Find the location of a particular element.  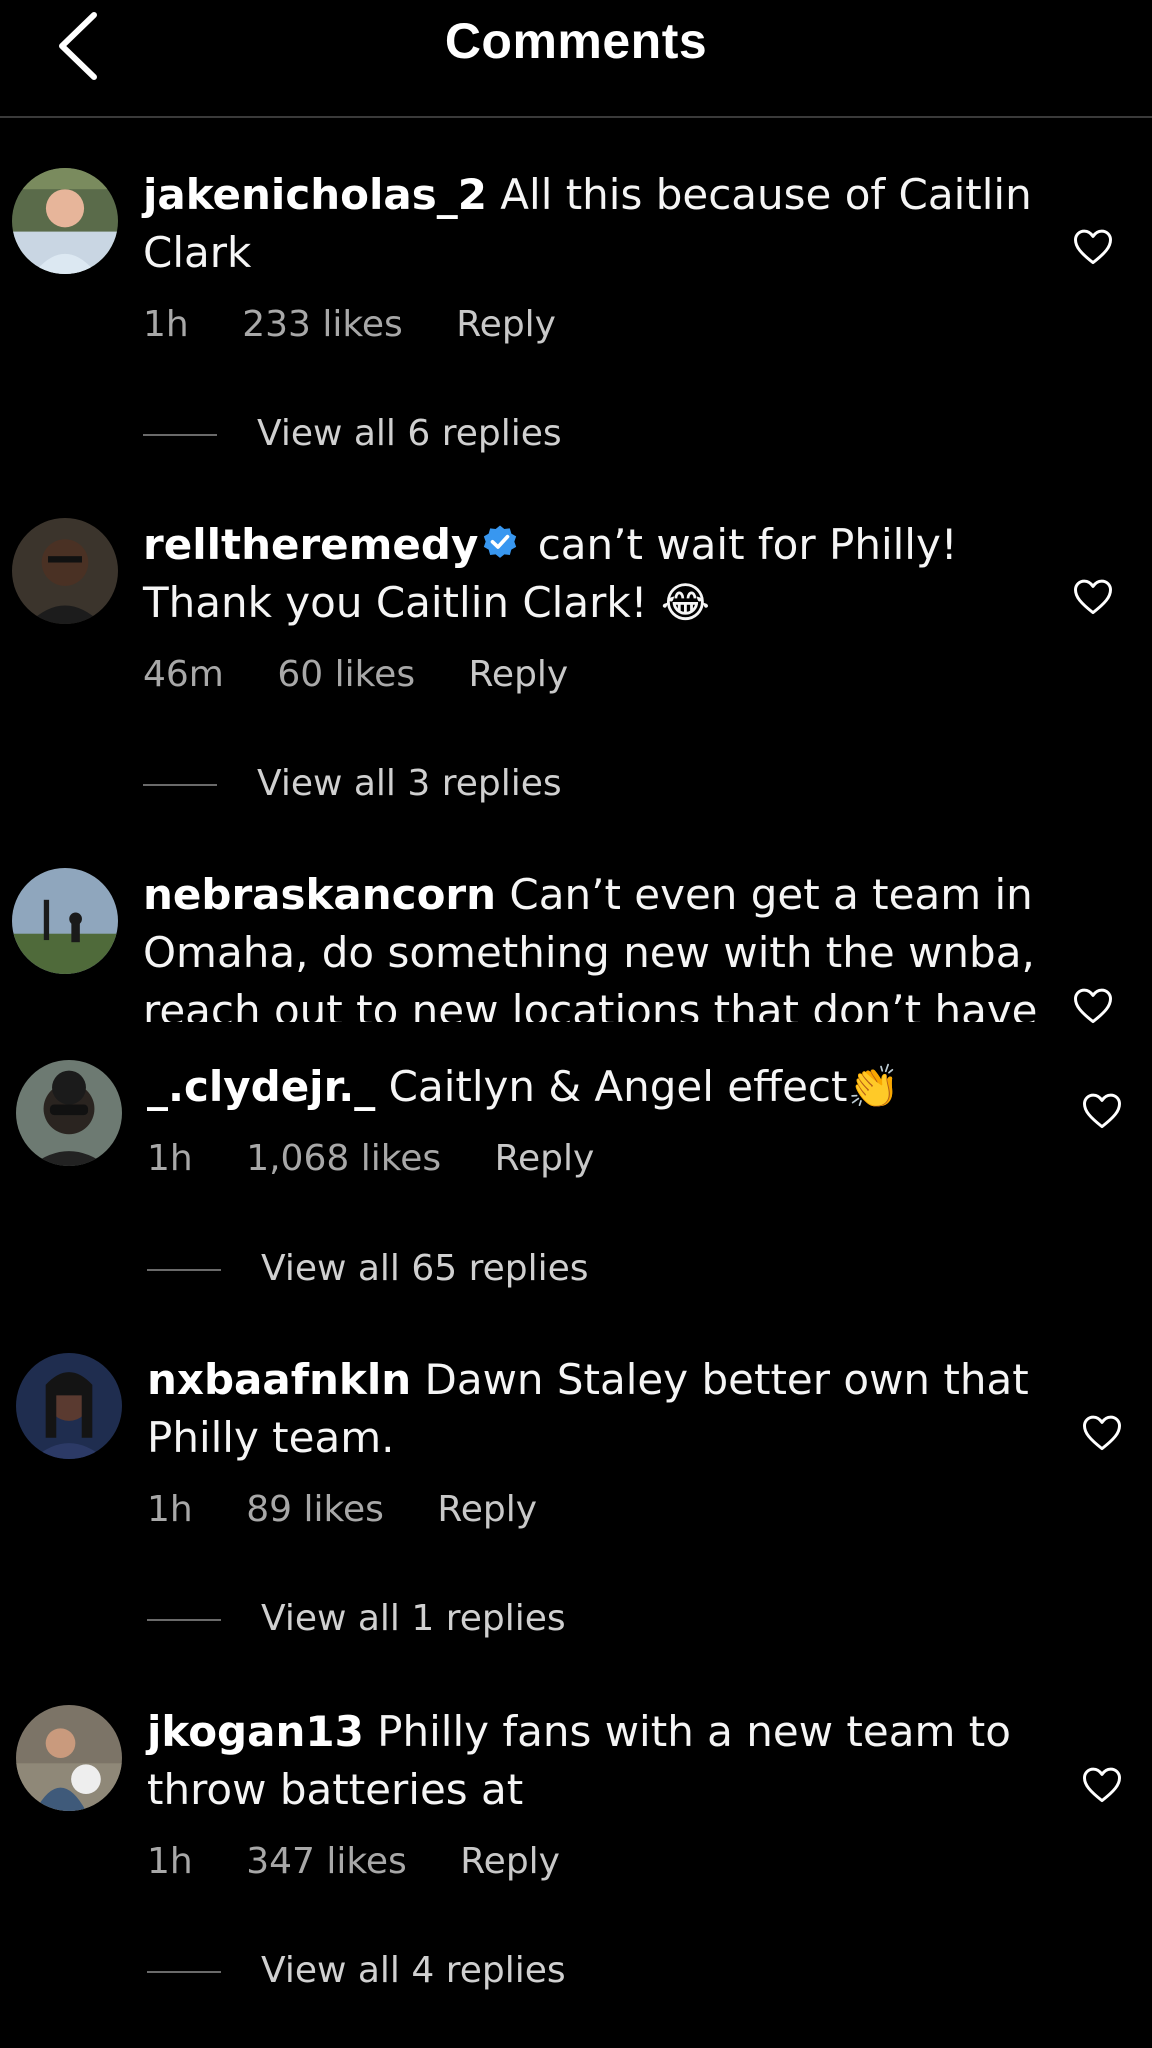

comment-meta: 1h 1,068 likes Reply is located at coordinates (391, 1158).